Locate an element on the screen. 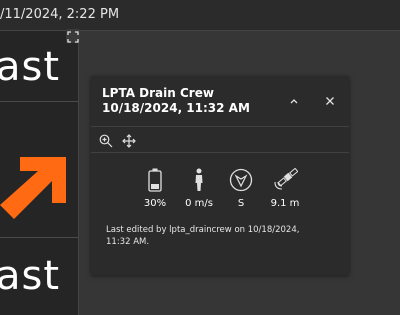 This screenshot has height=315, width=400. popup-title-date: 10/18/2024, 11:32 AM is located at coordinates (176, 108).